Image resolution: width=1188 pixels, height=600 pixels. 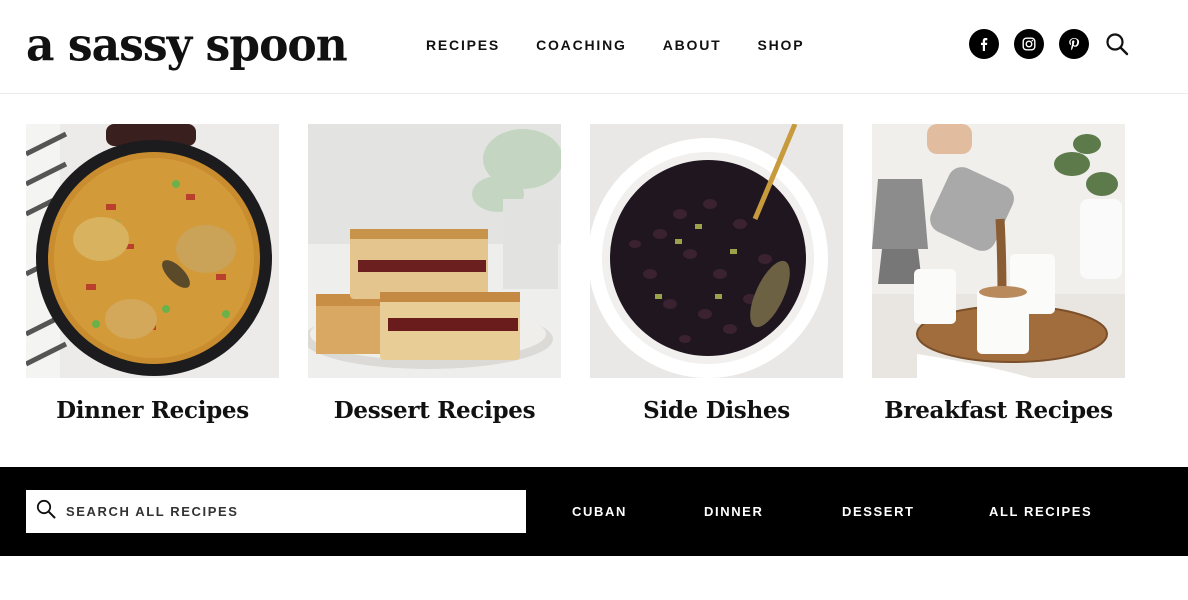 I want to click on category-card-breakfast: Breakfast Recipes, so click(x=998, y=274).